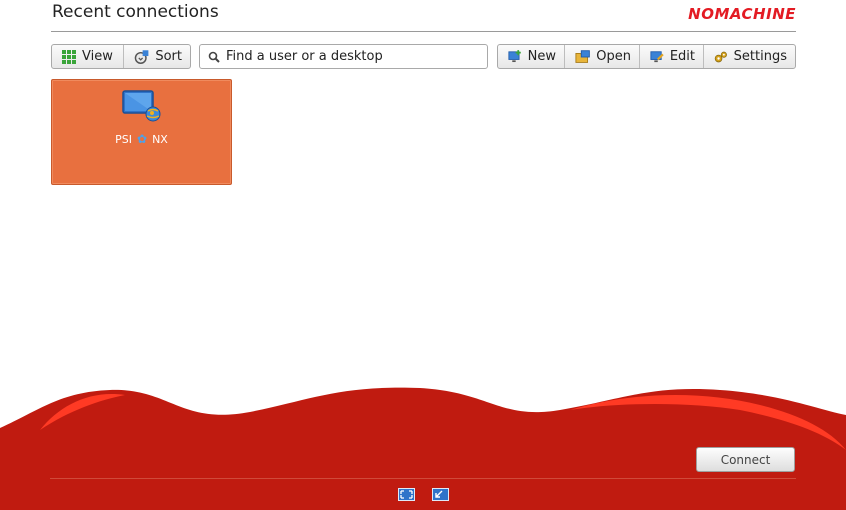  I want to click on search-field, so click(343, 56).